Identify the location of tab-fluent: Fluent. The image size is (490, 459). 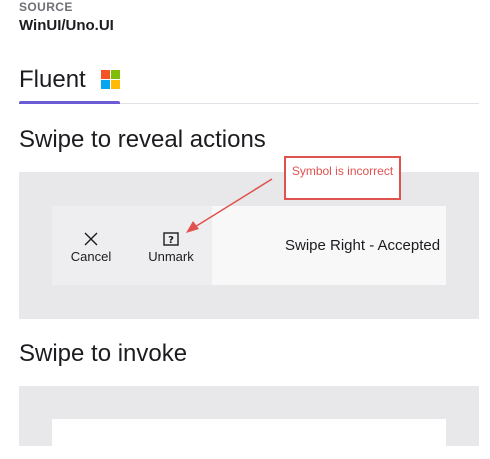
(69, 84).